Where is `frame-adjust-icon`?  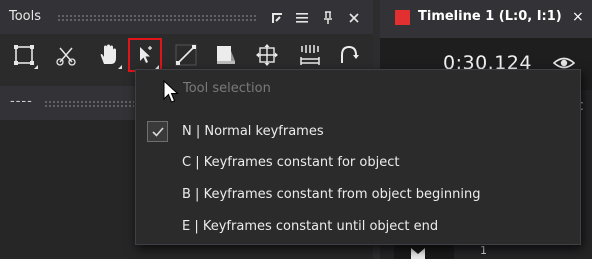
frame-adjust-icon is located at coordinates (310, 55).